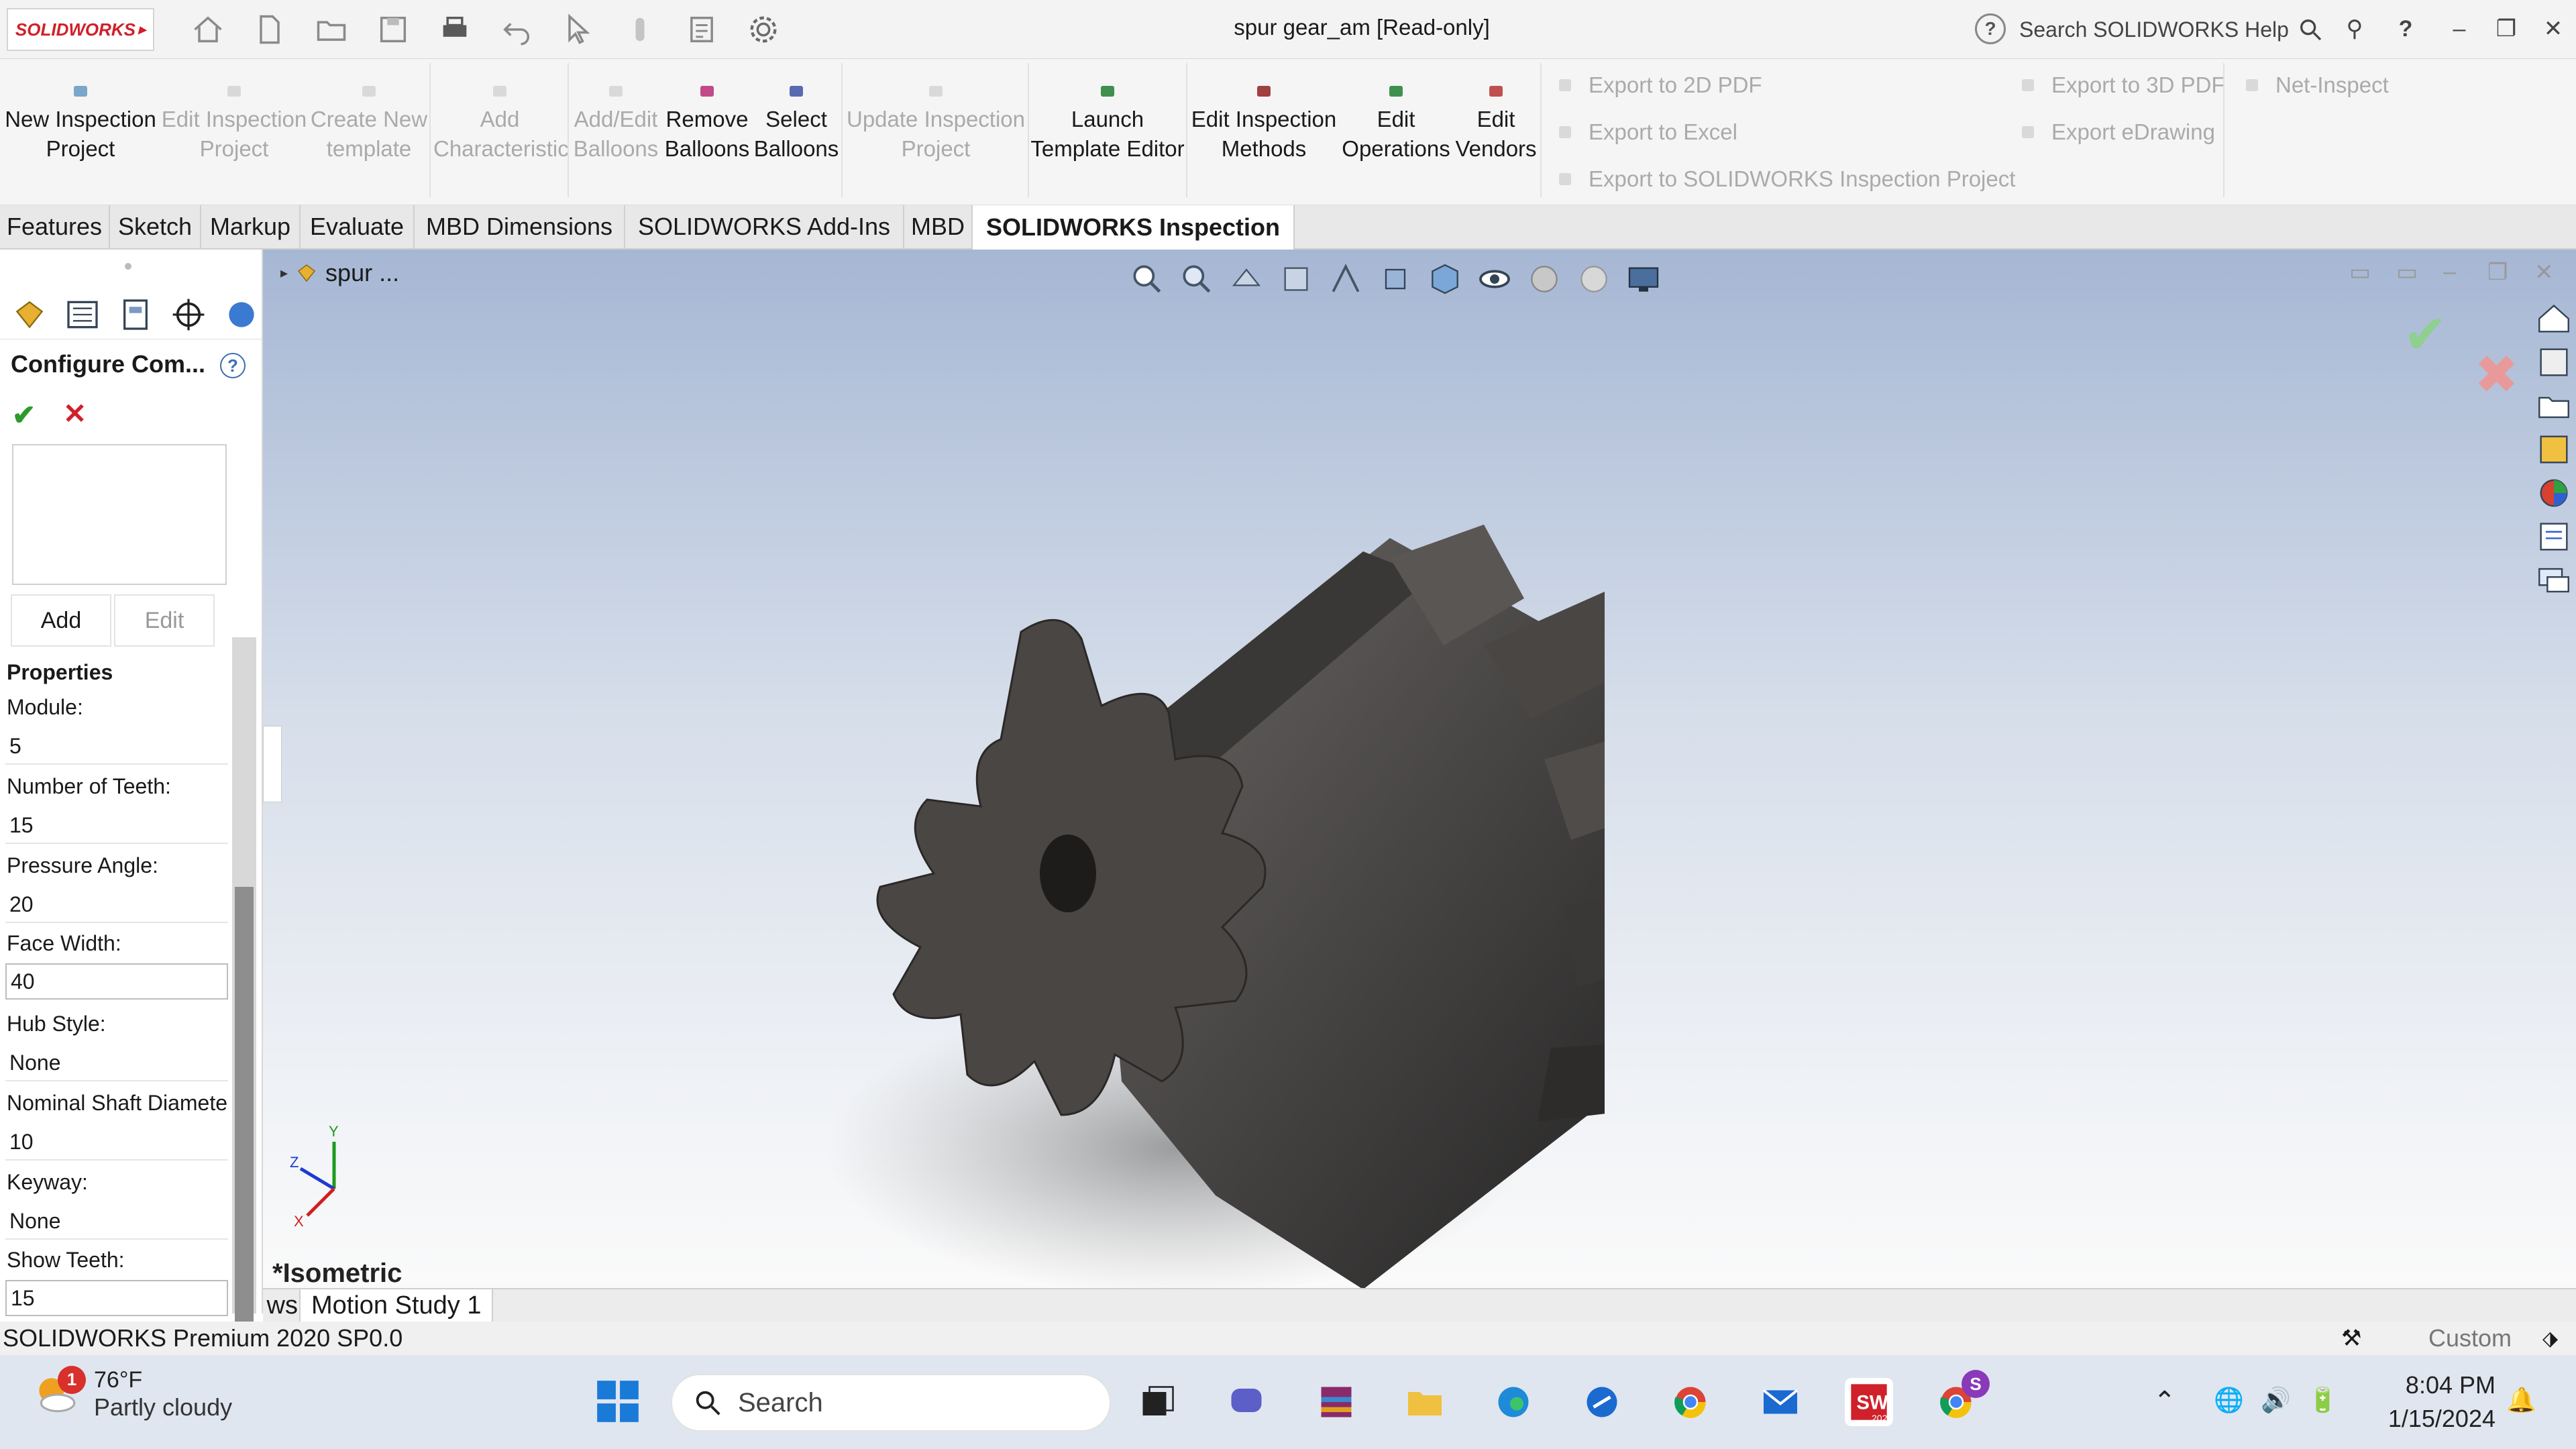  What do you see at coordinates (1513, 1402) in the screenshot?
I see `edge-browser-icon` at bounding box center [1513, 1402].